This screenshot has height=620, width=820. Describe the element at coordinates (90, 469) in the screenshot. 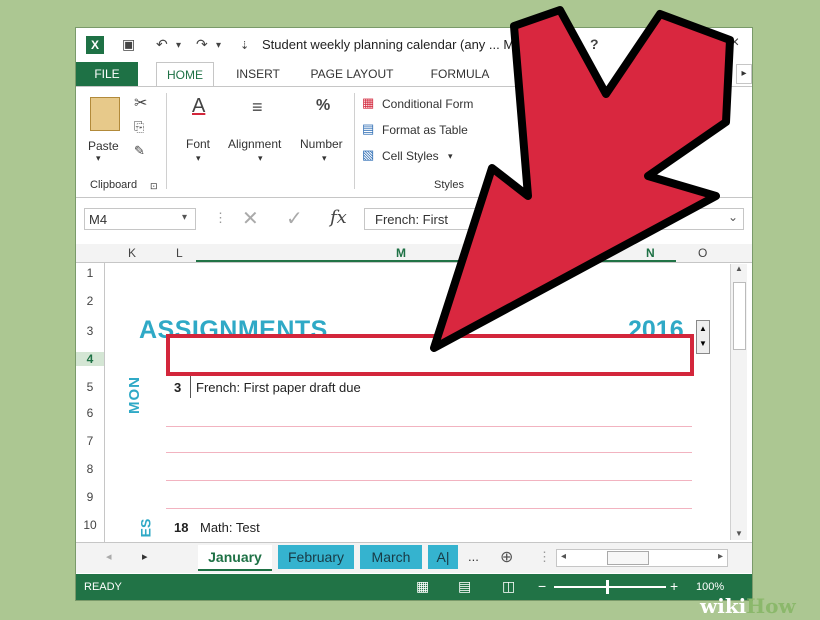

I see `row-header-8: 8` at that location.